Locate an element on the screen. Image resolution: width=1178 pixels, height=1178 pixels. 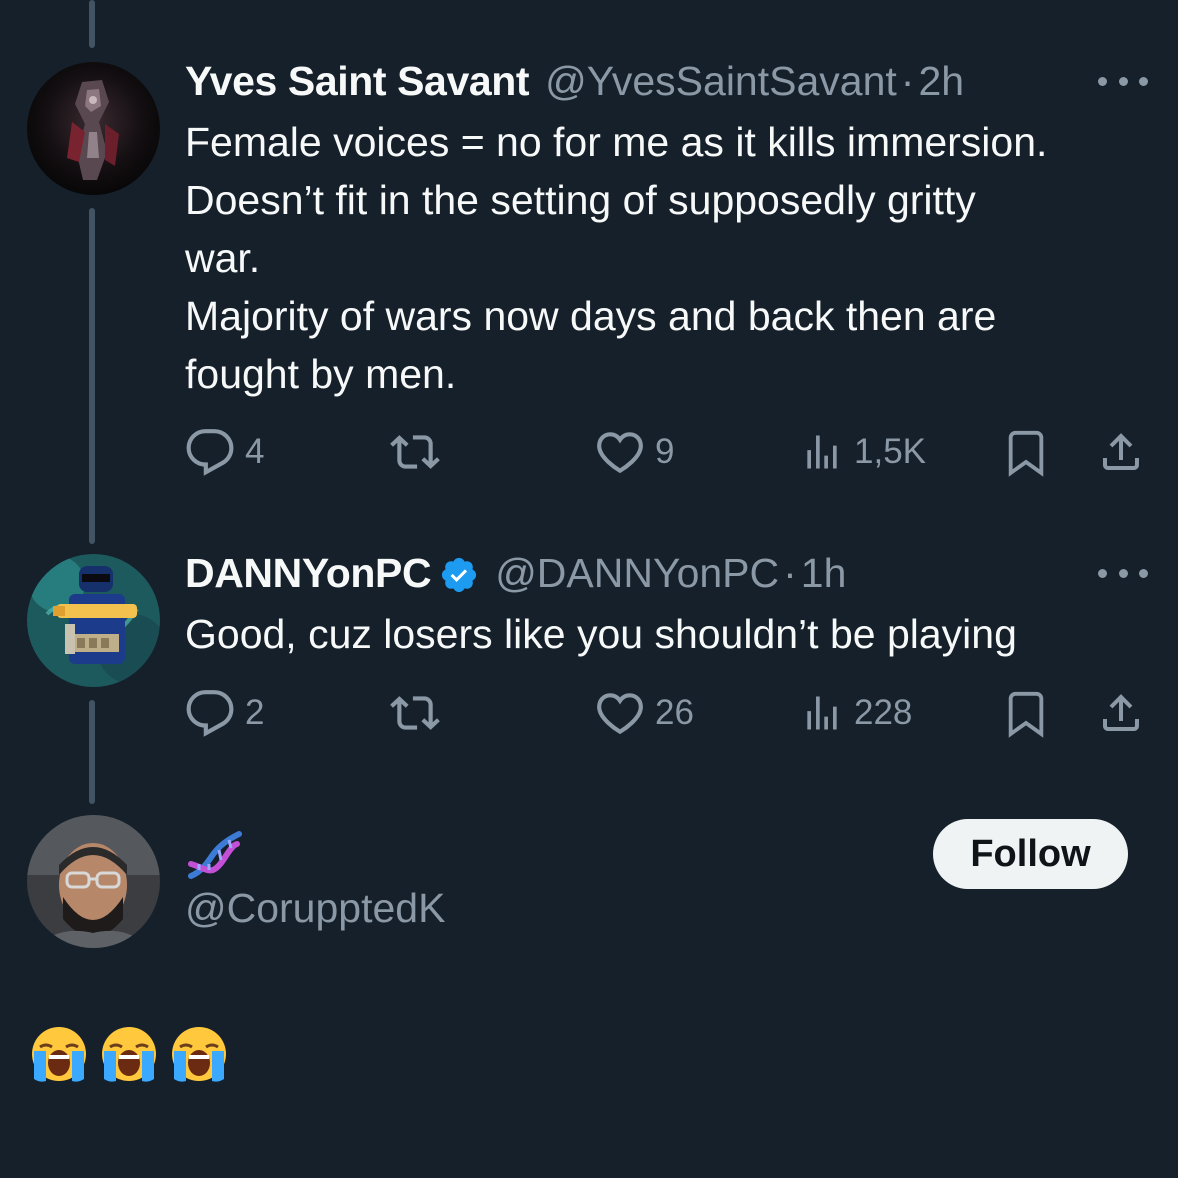
tweet-actions: 2 26 228 is located at coordinates (667, 713).